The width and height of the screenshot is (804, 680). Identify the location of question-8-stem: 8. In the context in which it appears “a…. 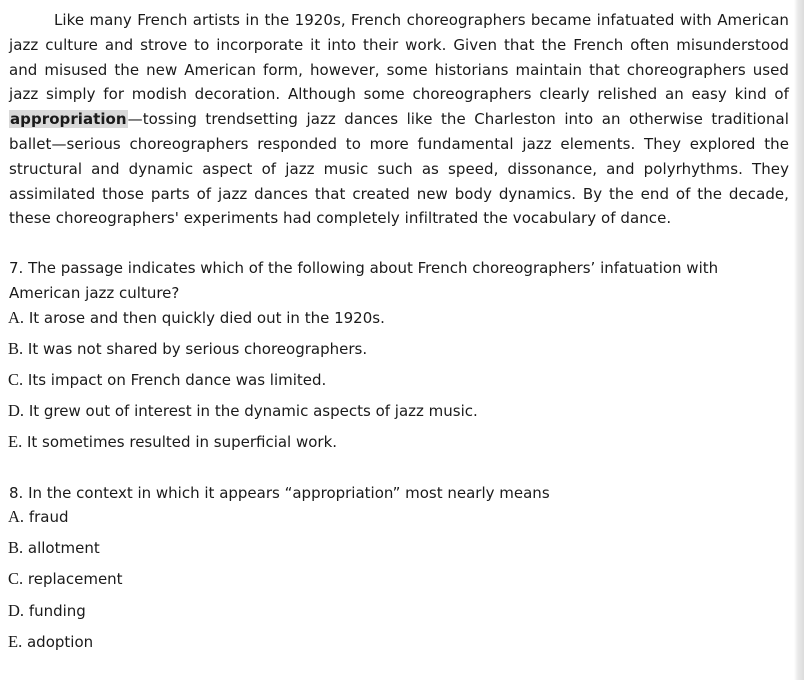
(279, 493).